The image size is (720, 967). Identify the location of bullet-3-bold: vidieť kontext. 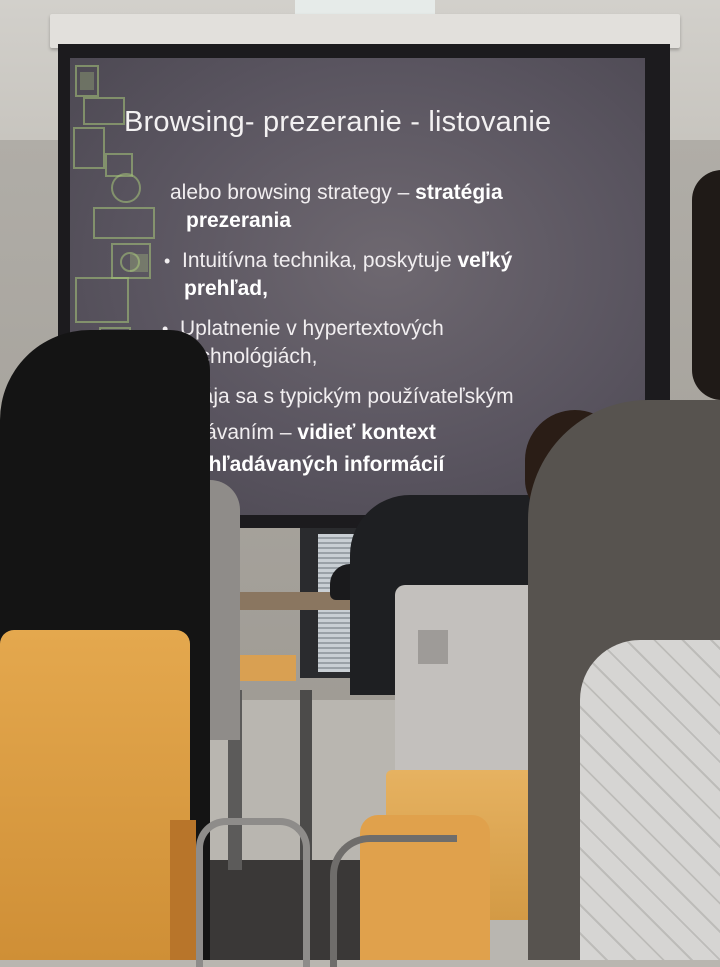
(366, 432).